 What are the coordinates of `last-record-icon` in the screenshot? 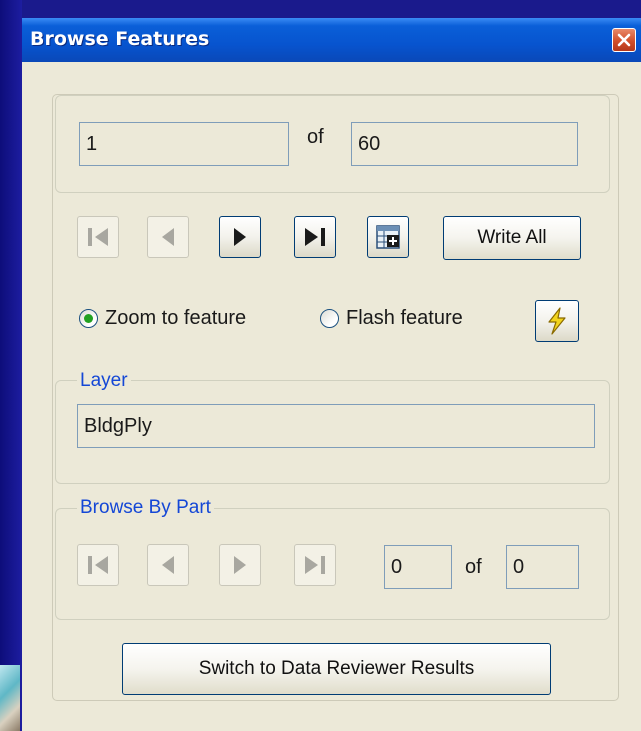 It's located at (315, 237).